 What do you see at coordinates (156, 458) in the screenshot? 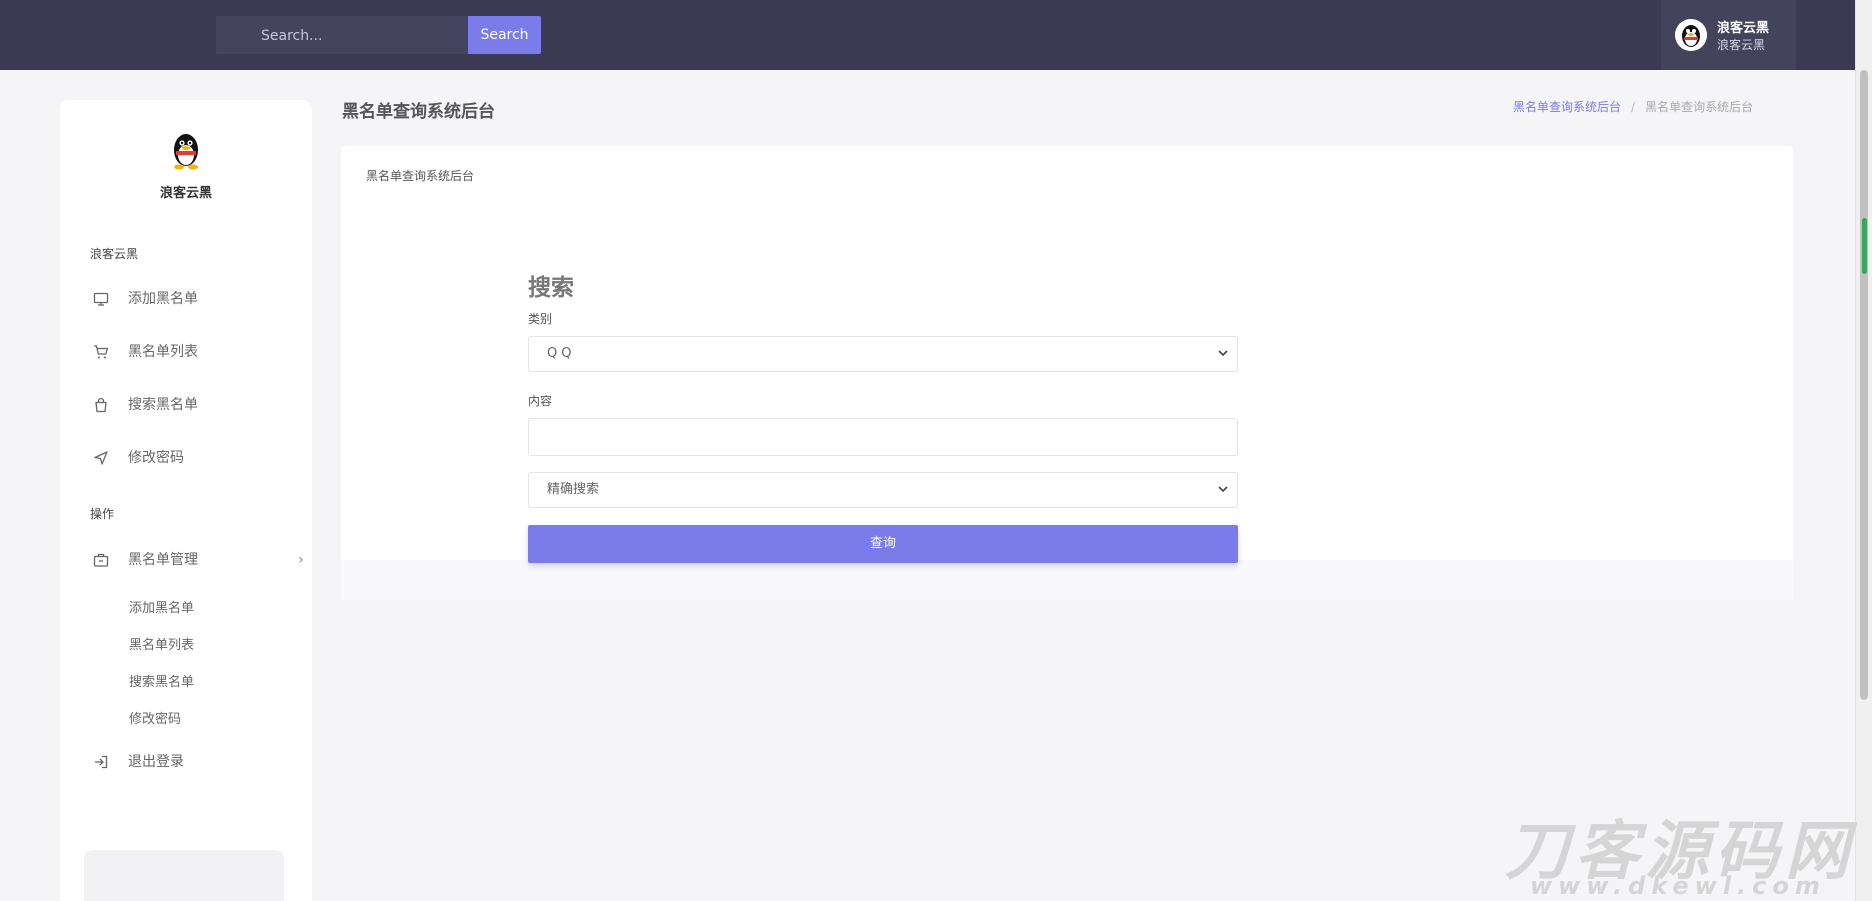
I see `sidebar-item-label: 修改密码` at bounding box center [156, 458].